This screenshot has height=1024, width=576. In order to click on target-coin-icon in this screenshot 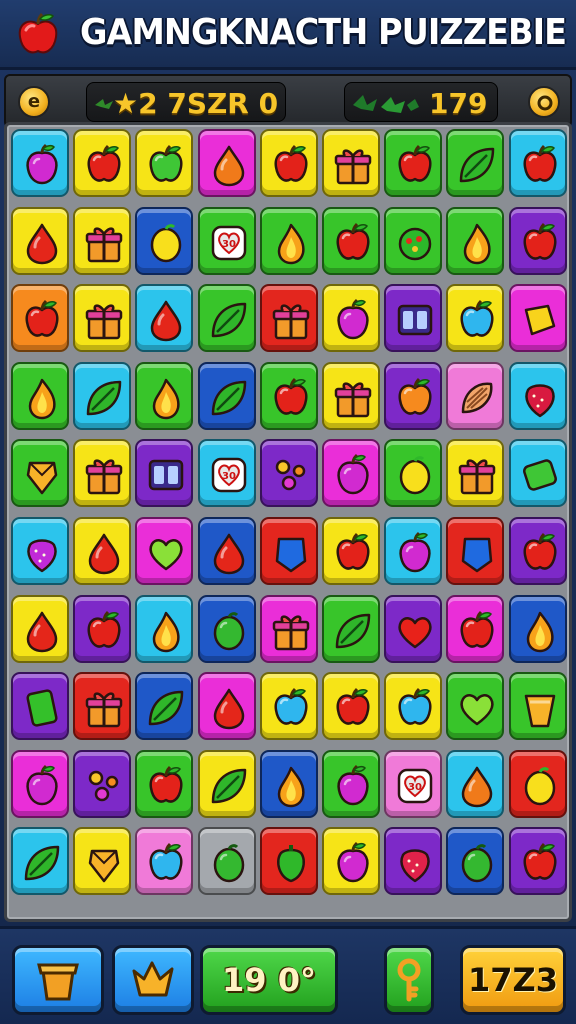, I will do `click(544, 102)`.